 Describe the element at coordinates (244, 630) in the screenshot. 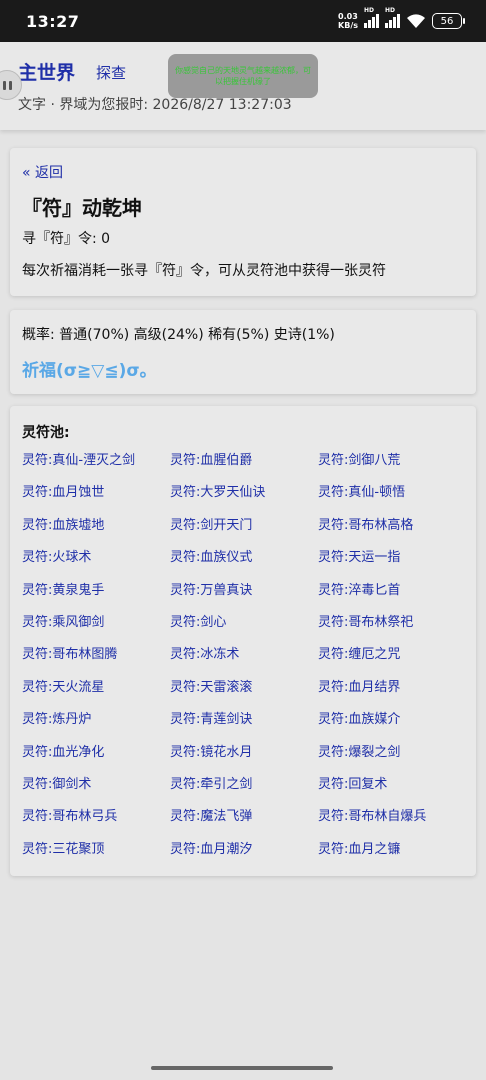

I see `pool-item-link: 灵符:剑心` at that location.